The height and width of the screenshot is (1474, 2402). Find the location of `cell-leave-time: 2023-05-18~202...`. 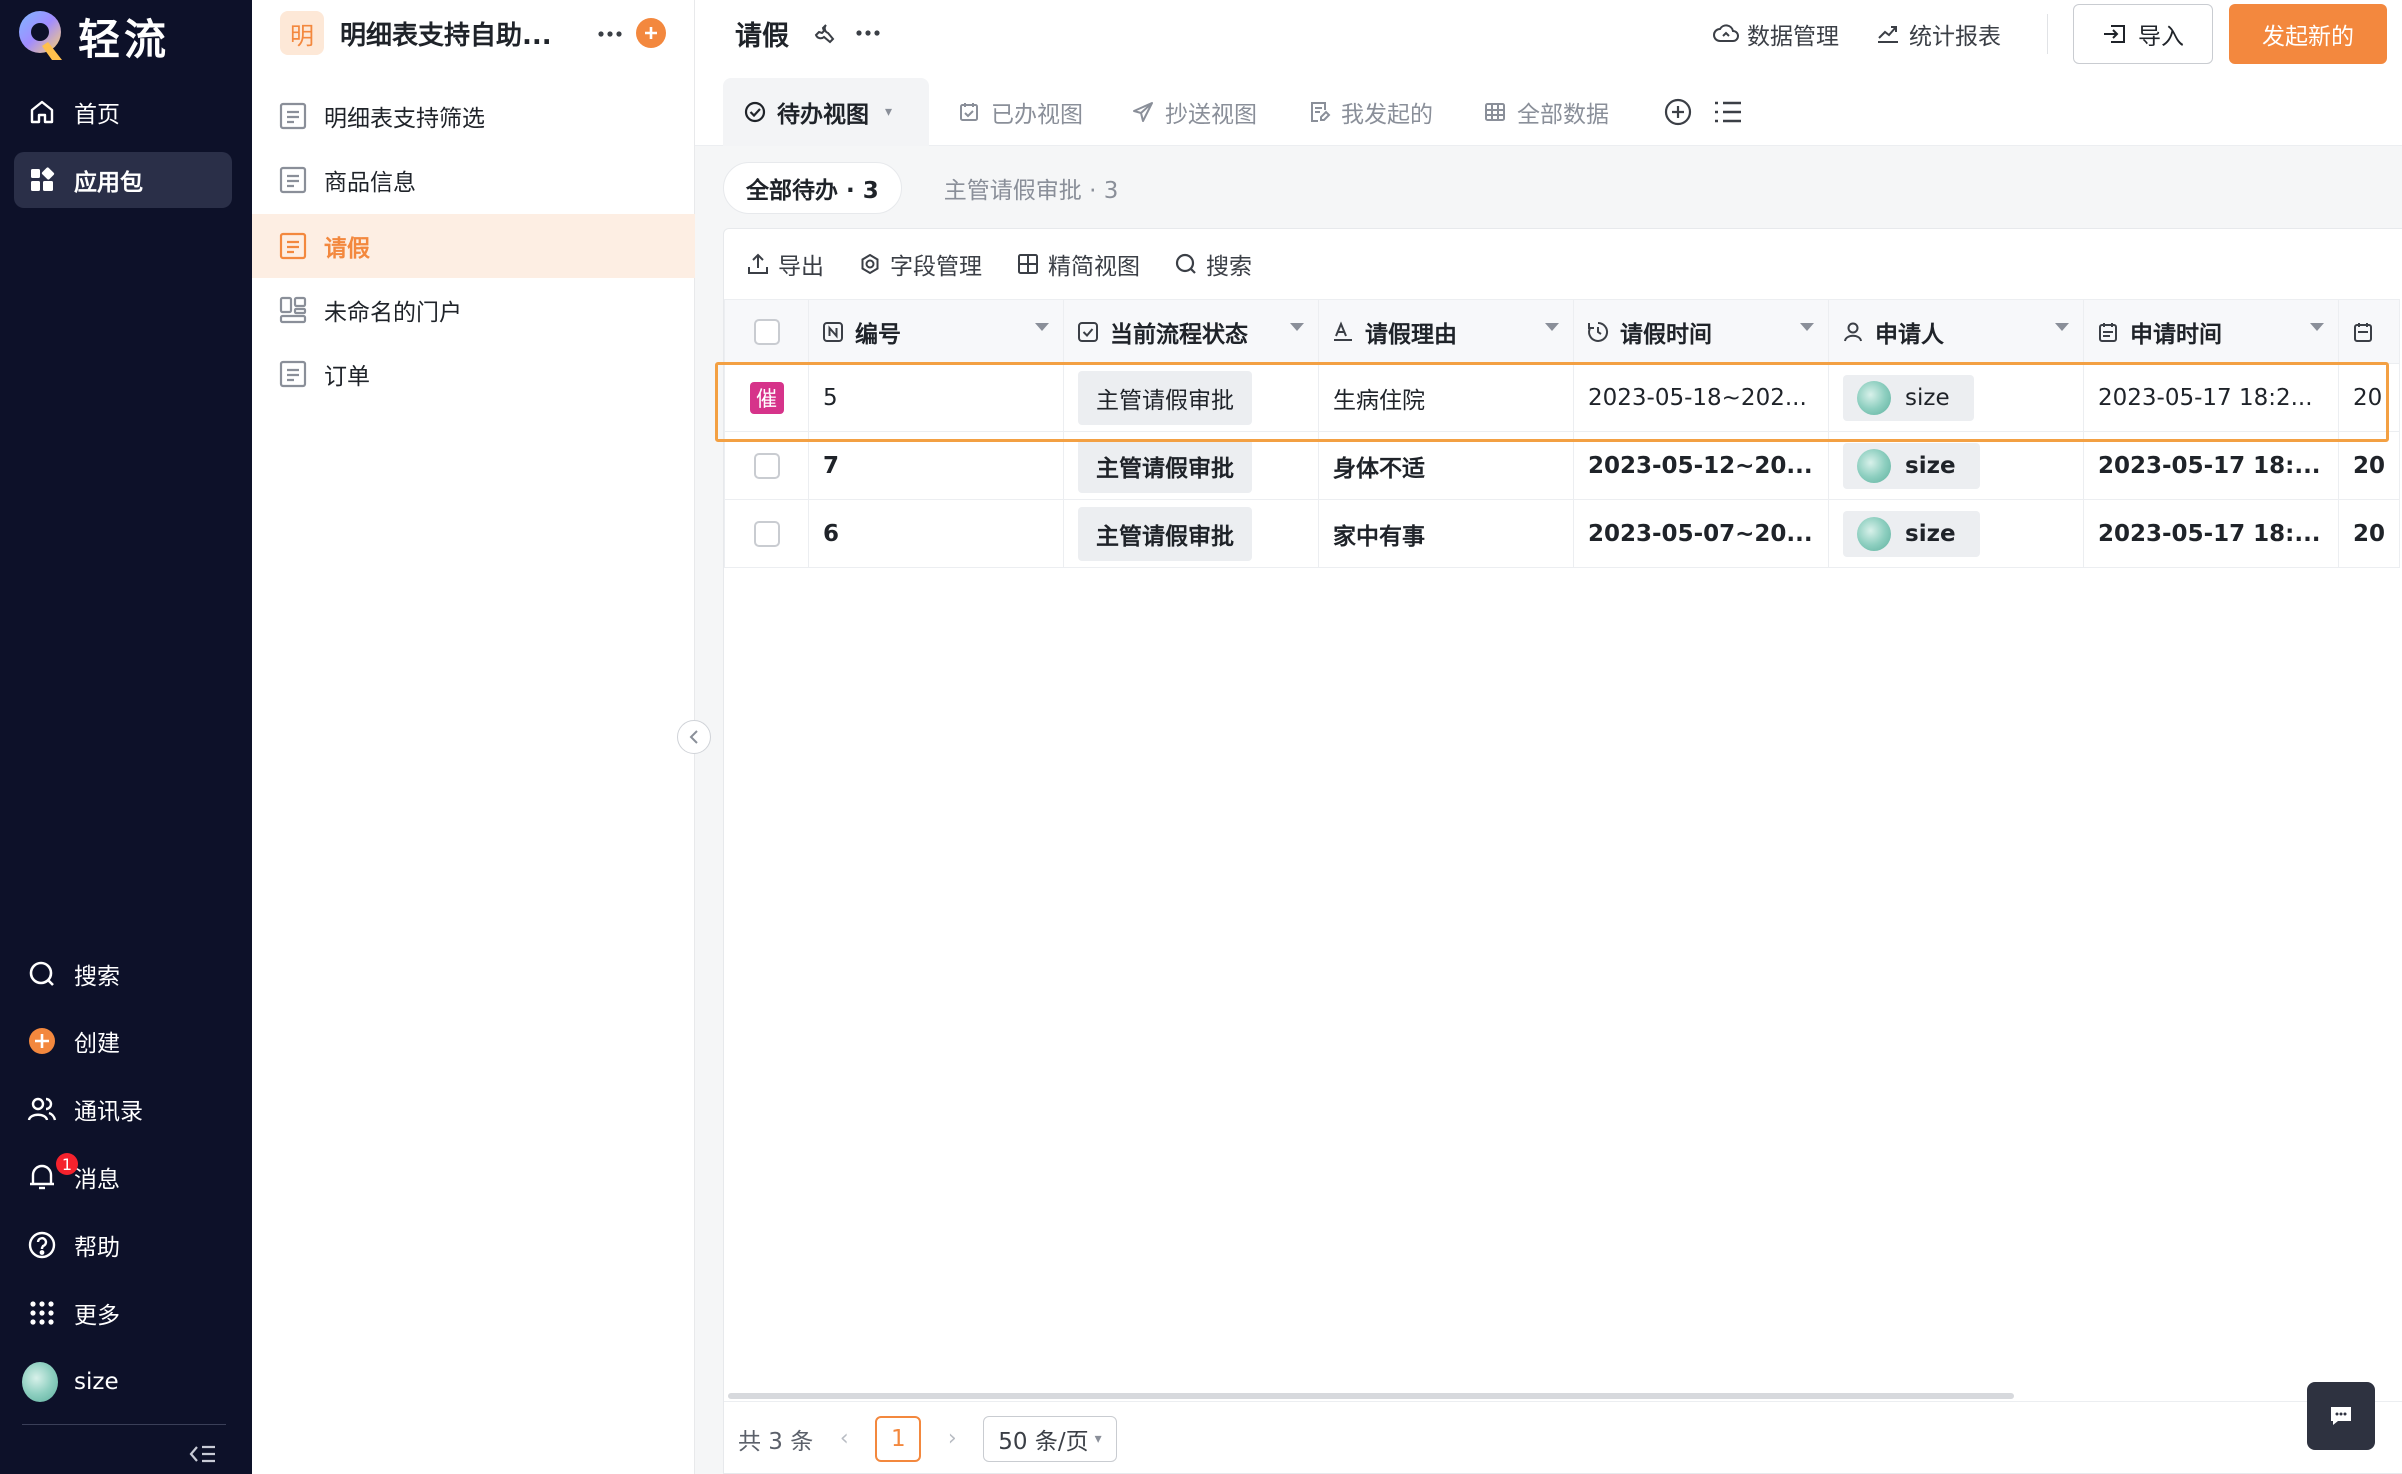

cell-leave-time: 2023-05-18~202... is located at coordinates (1701, 397).